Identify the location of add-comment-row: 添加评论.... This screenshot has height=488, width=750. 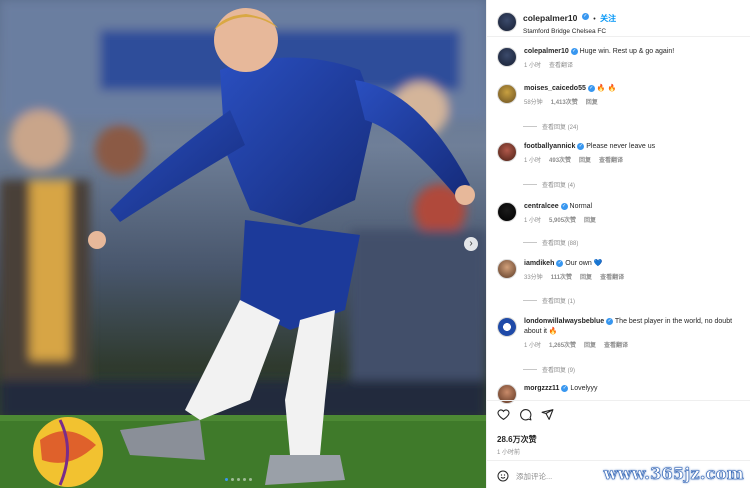
(524, 476).